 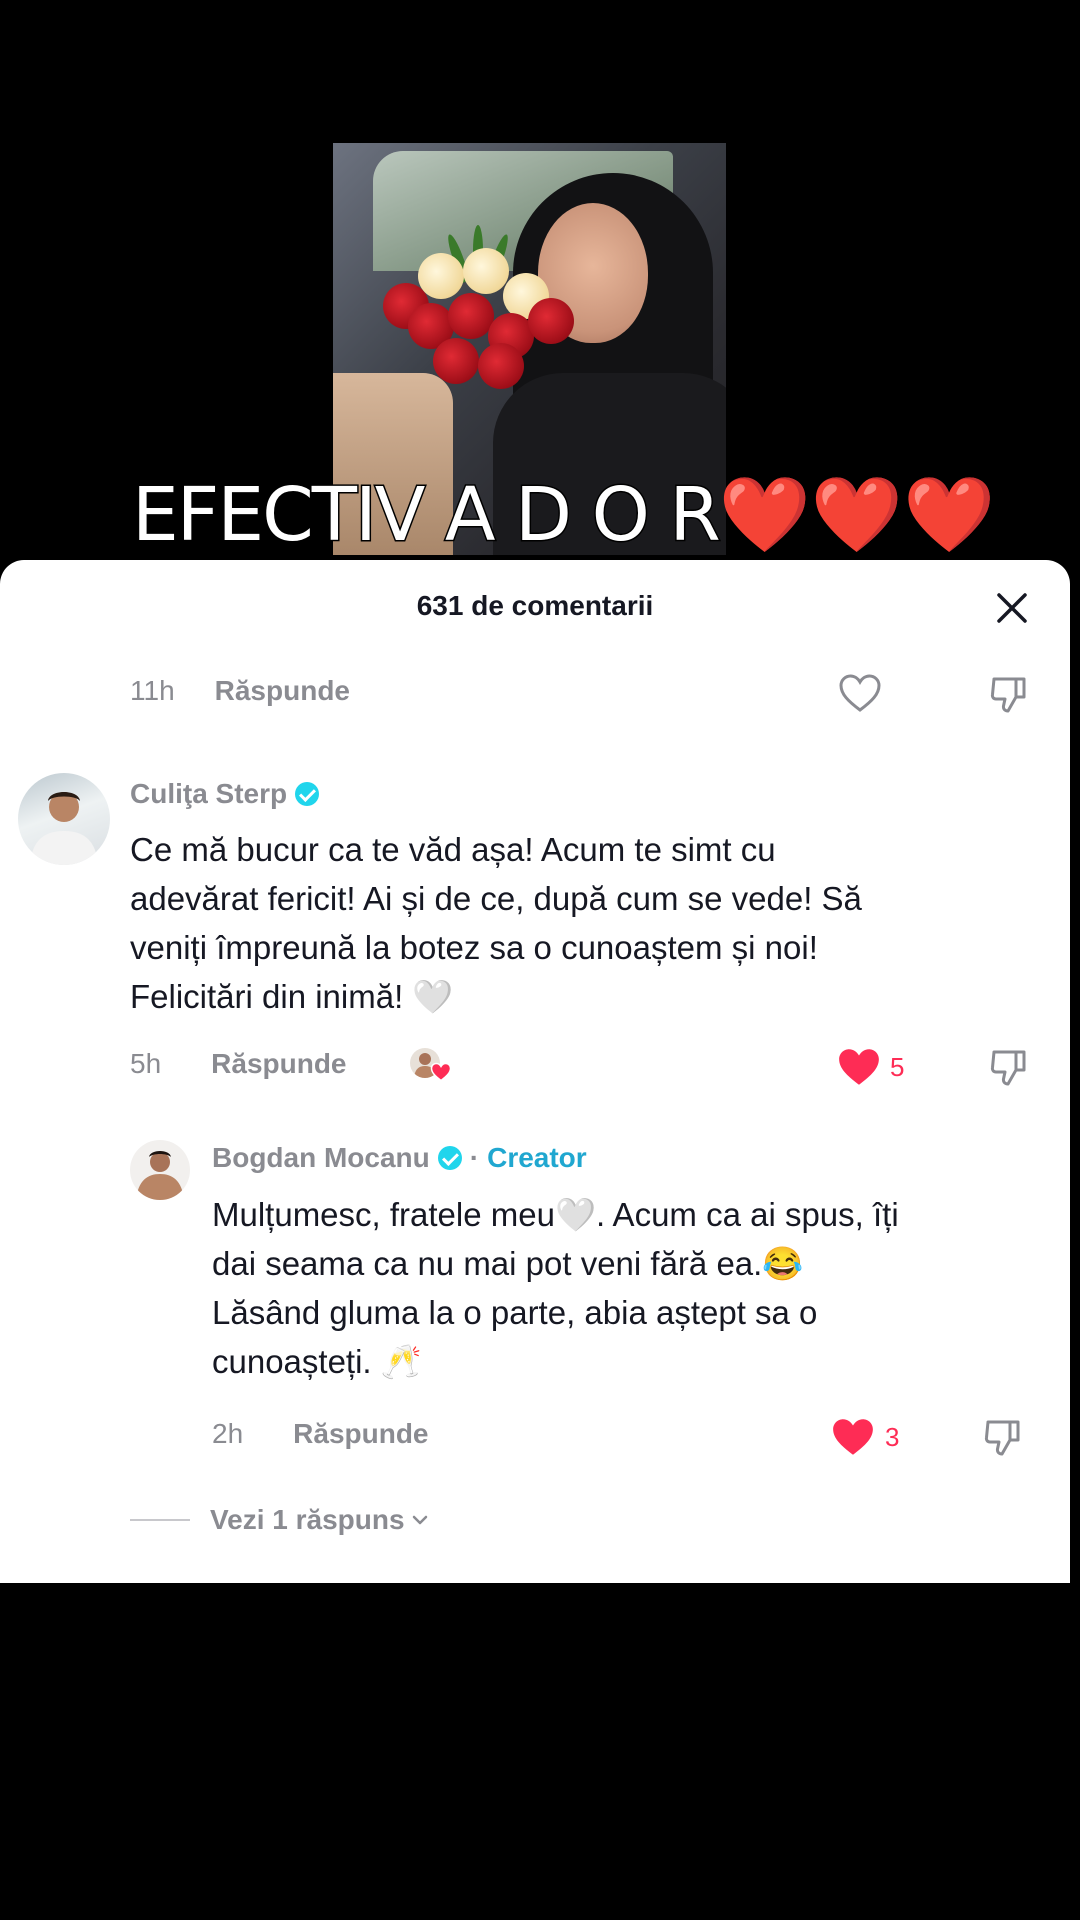 I want to click on rose-bouquet, so click(x=483, y=309).